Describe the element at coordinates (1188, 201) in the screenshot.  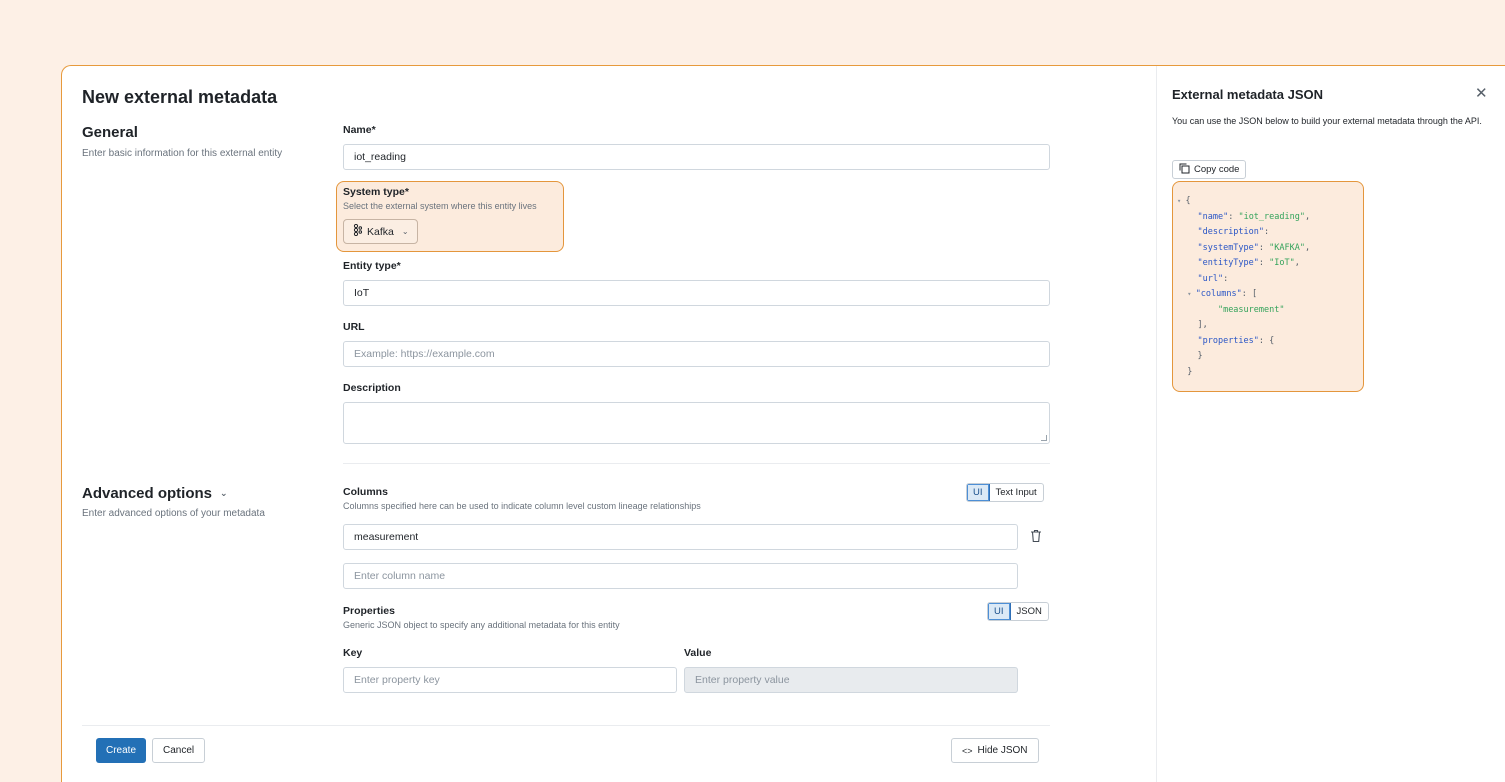
I see `code-text: {` at that location.